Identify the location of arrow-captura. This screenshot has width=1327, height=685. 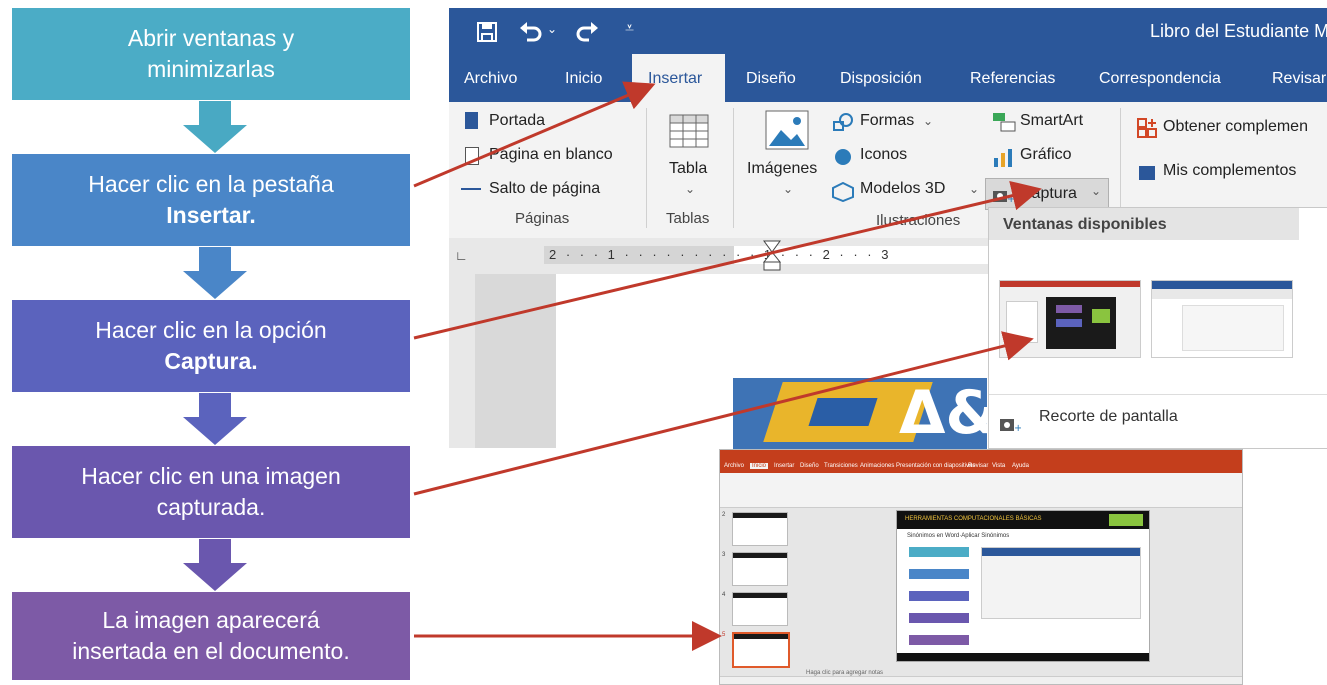
(727, 260).